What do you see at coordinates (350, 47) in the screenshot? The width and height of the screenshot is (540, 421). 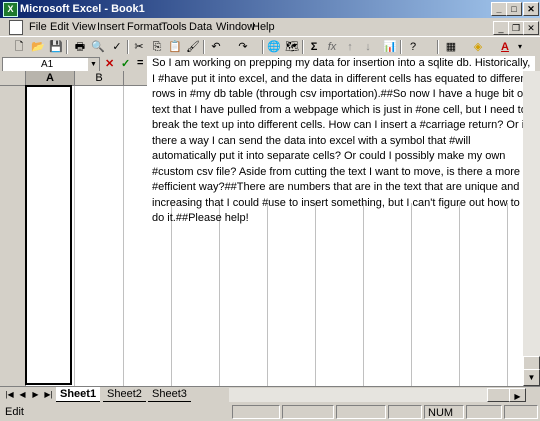 I see `sort-ascending-icon: ↑` at bounding box center [350, 47].